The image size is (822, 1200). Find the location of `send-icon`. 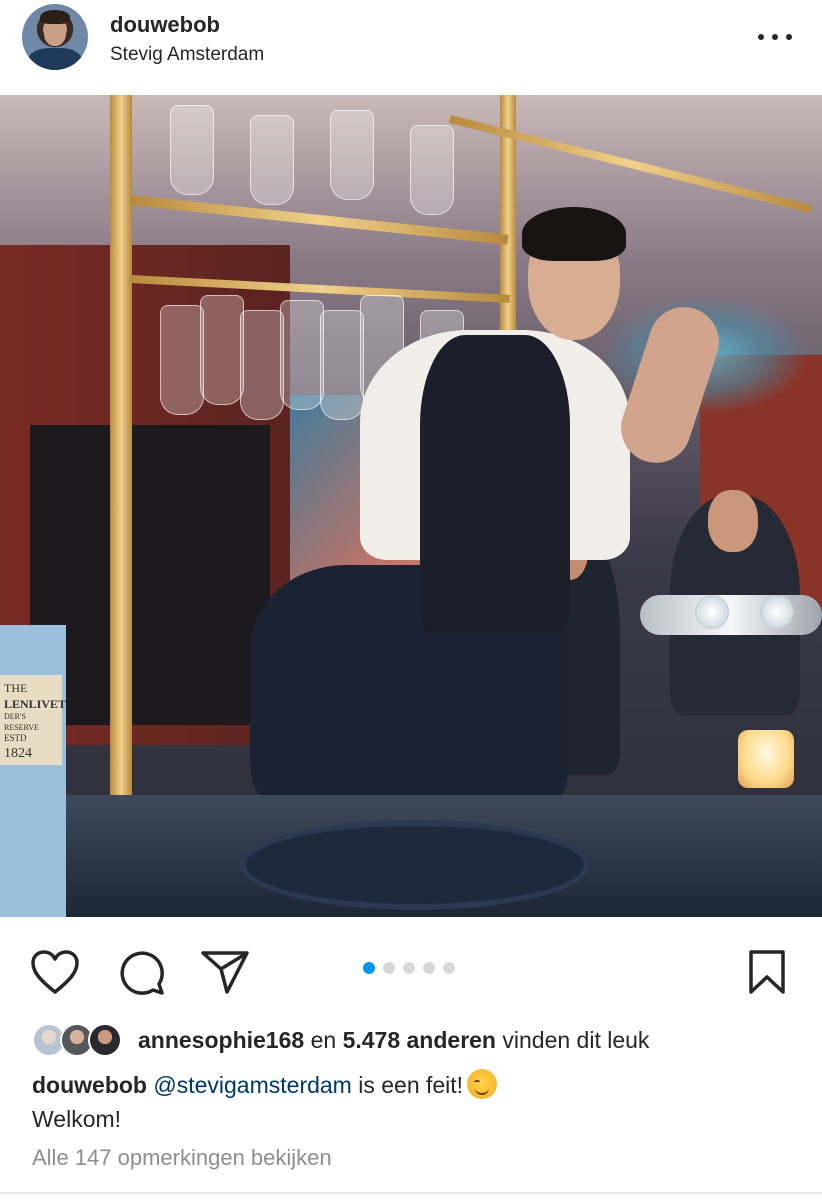

send-icon is located at coordinates (225, 972).